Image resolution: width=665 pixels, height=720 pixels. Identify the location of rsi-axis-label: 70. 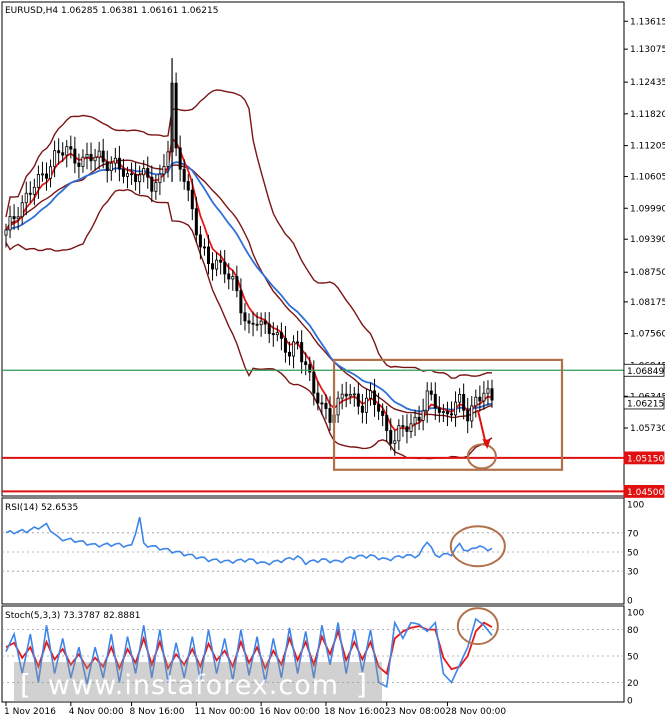
(633, 534).